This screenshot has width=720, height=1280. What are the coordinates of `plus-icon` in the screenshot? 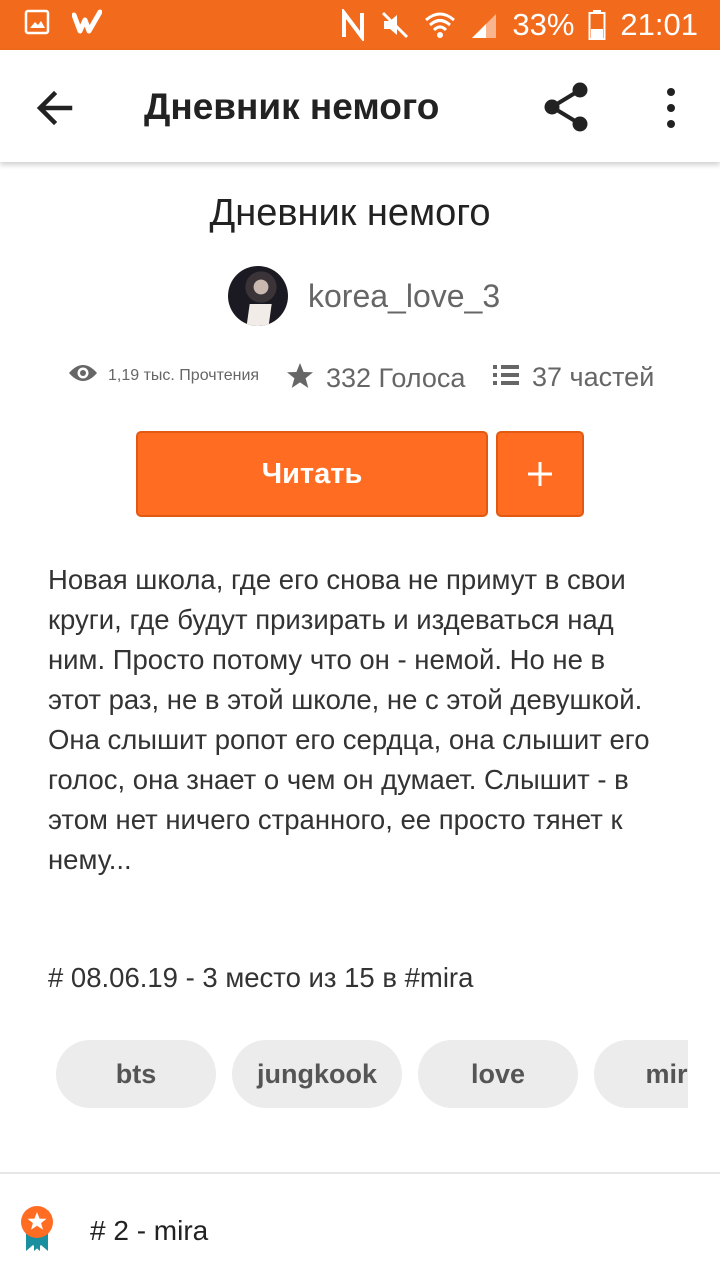 It's located at (540, 474).